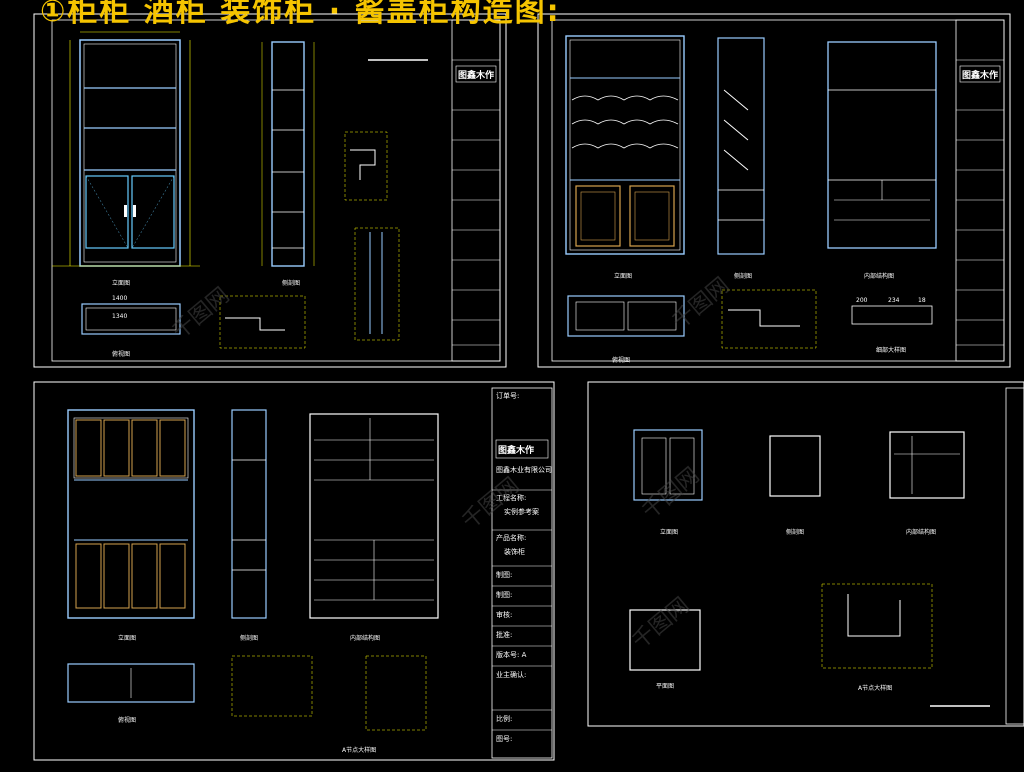  Describe the element at coordinates (795, 466) in the screenshot. I see `s4-side` at that location.